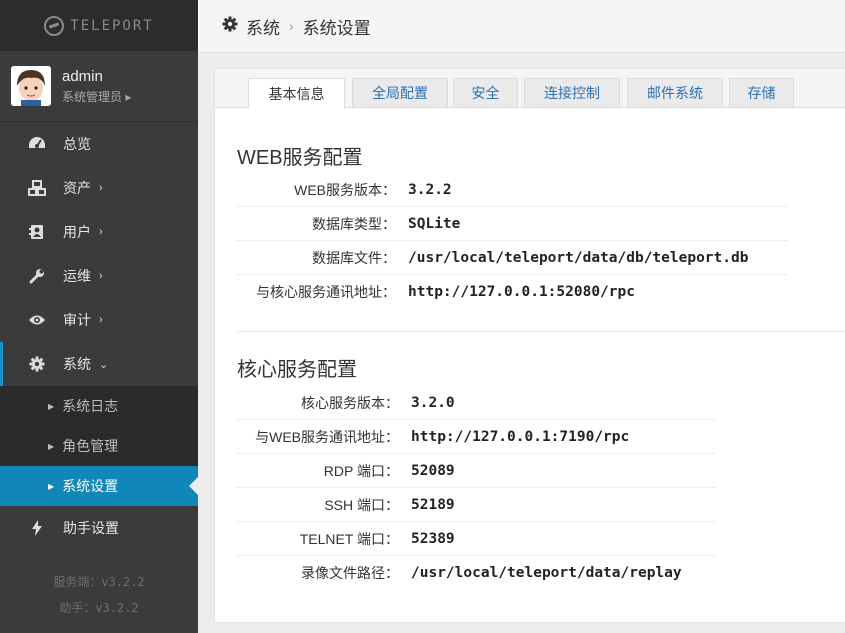 Image resolution: width=845 pixels, height=633 pixels. What do you see at coordinates (77, 144) in the screenshot?
I see `nav-label: 总览` at bounding box center [77, 144].